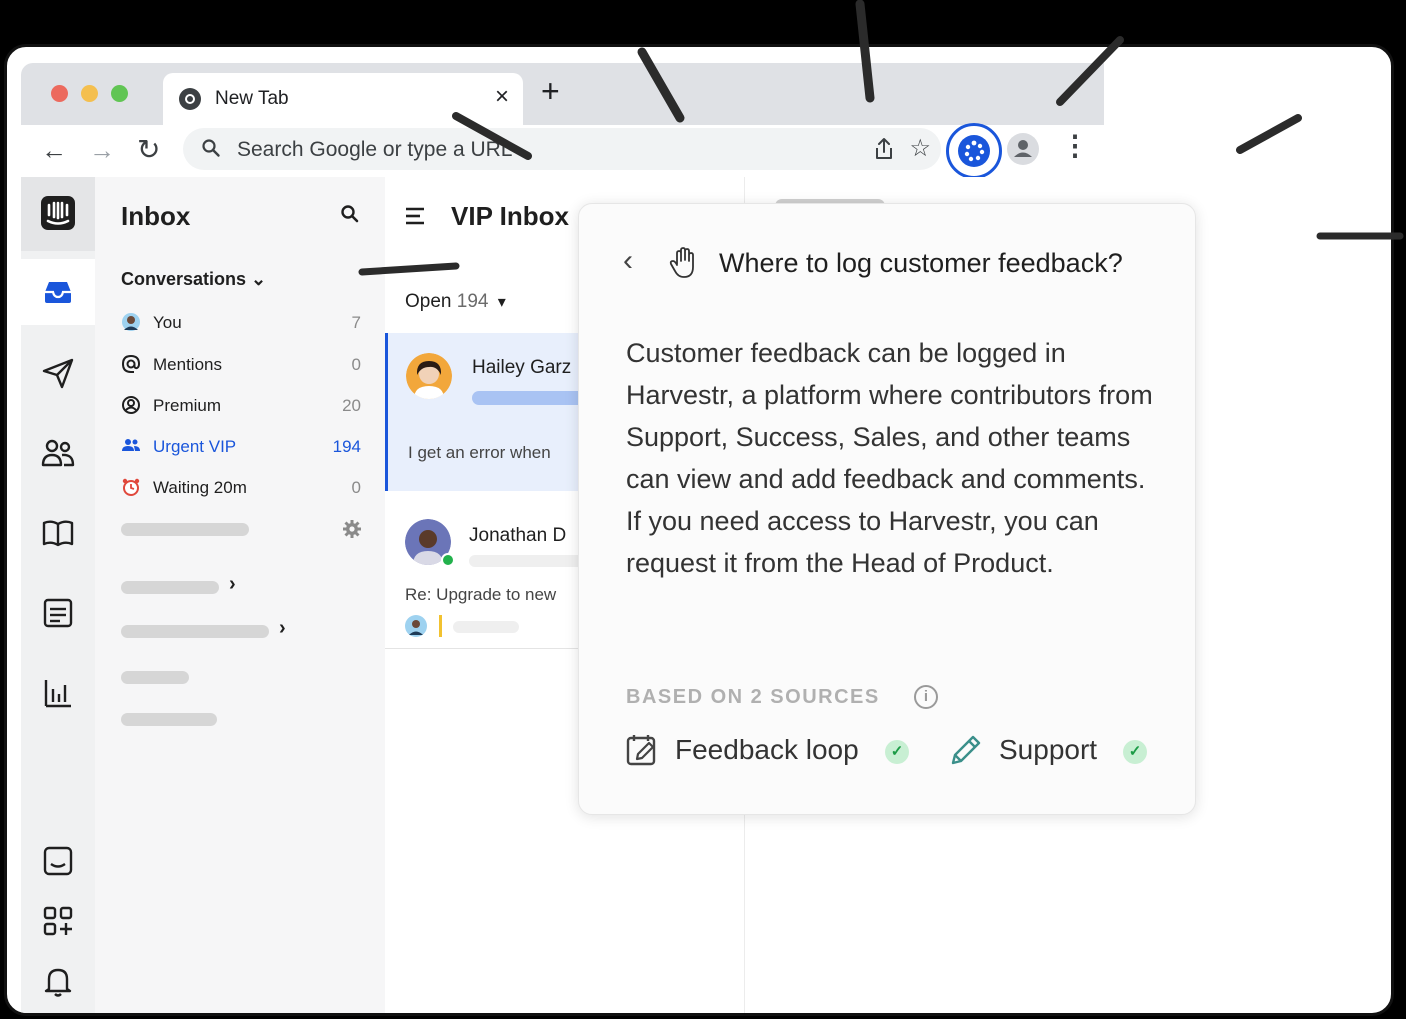 The height and width of the screenshot is (1019, 1406). Describe the element at coordinates (428, 301) in the screenshot. I see `filter-label: Open` at that location.